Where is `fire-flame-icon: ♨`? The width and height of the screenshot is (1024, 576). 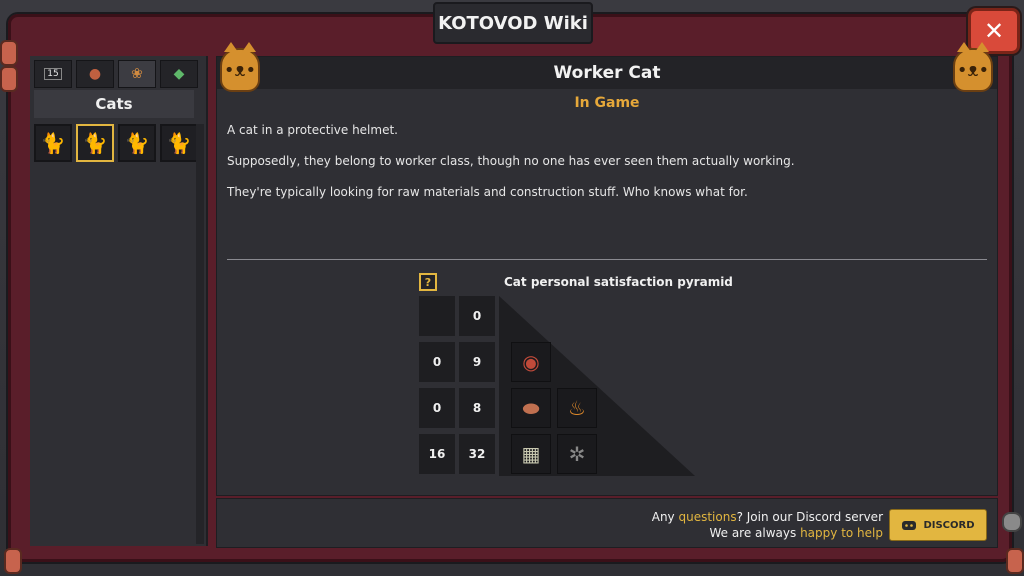
fire-flame-icon: ♨ is located at coordinates (577, 408).